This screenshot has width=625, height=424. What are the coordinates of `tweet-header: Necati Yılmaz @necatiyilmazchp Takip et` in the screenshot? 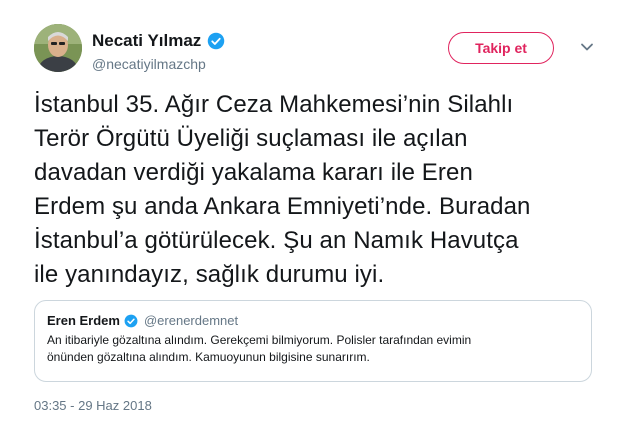 It's located at (320, 50).